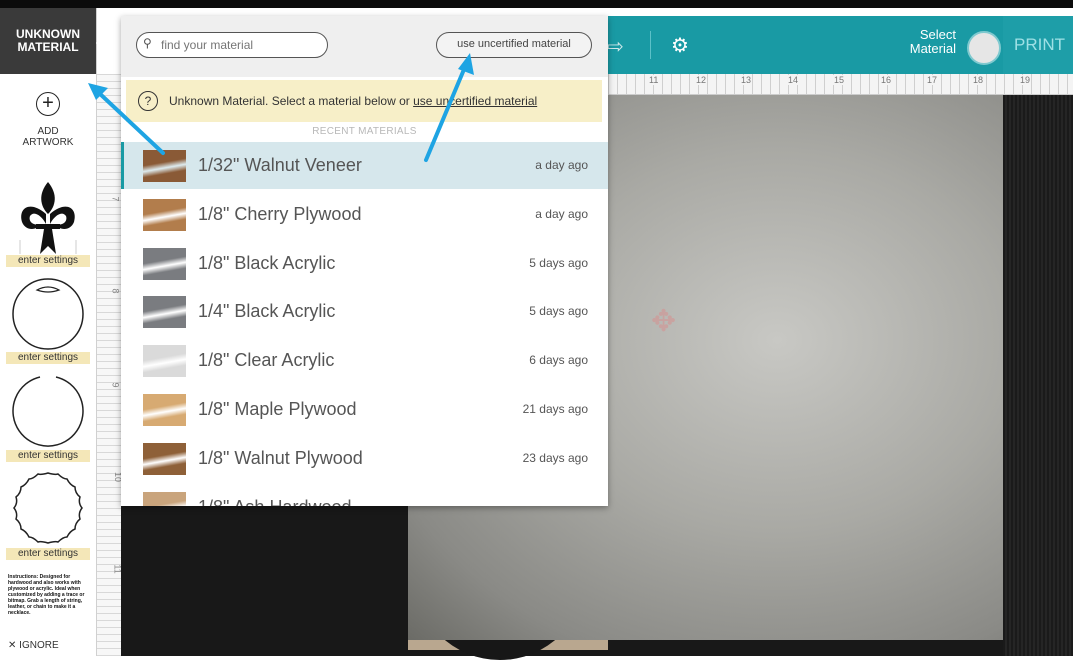 The image size is (1073, 660). I want to click on circle-slot-shape-icon, so click(48, 314).